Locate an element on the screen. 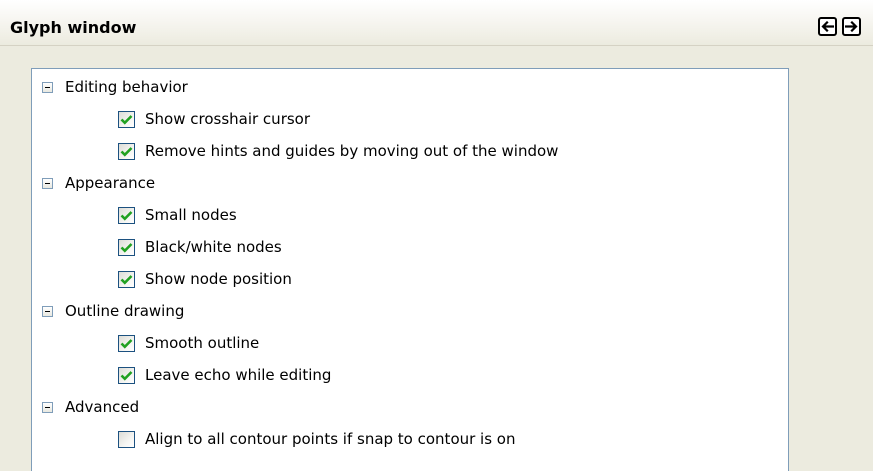  arrow-right-icon is located at coordinates (851, 26).